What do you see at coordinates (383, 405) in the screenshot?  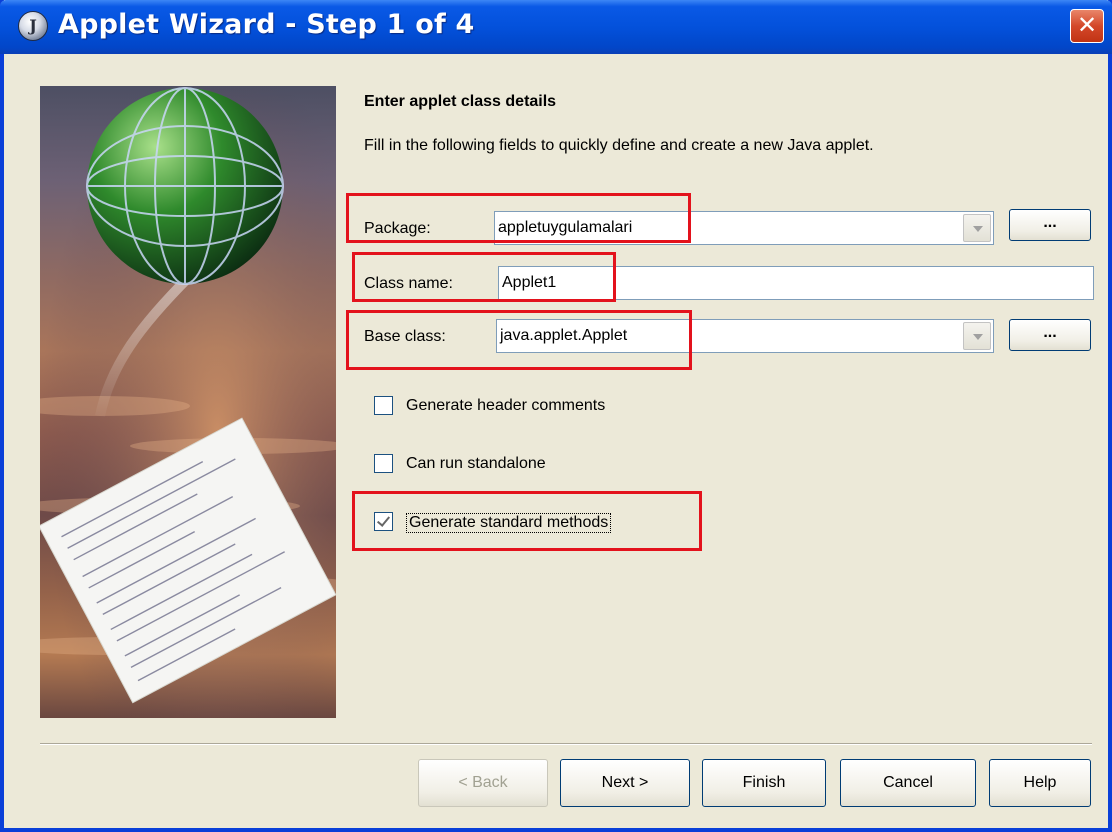 I see `header-comments-checkbox` at bounding box center [383, 405].